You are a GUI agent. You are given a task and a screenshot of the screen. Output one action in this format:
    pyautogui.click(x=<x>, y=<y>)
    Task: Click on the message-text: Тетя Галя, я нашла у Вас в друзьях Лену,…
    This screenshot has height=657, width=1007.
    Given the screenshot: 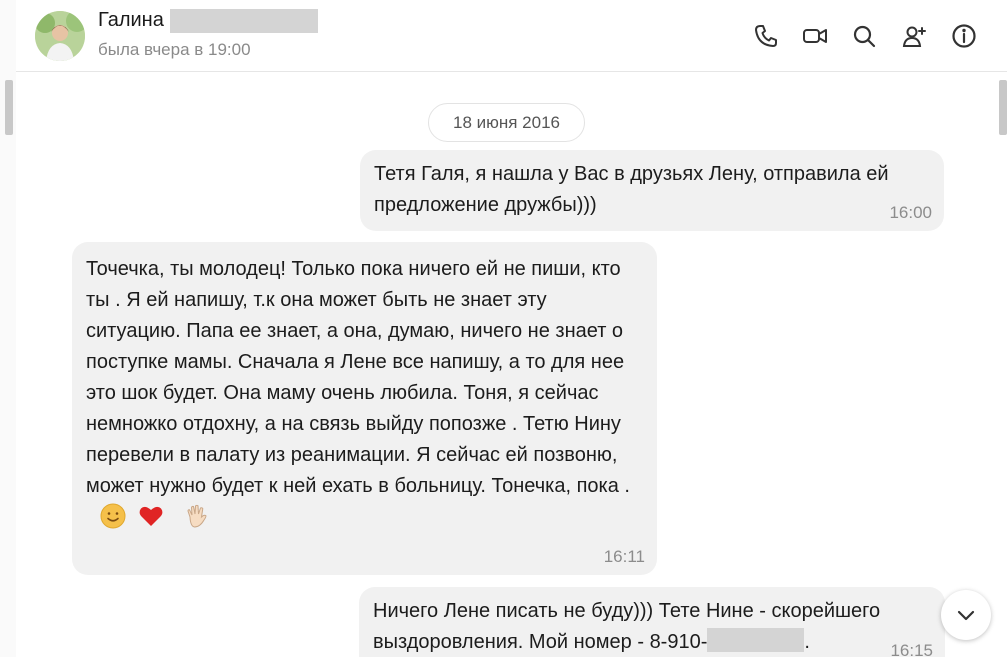 What is the action you would take?
    pyautogui.click(x=631, y=189)
    